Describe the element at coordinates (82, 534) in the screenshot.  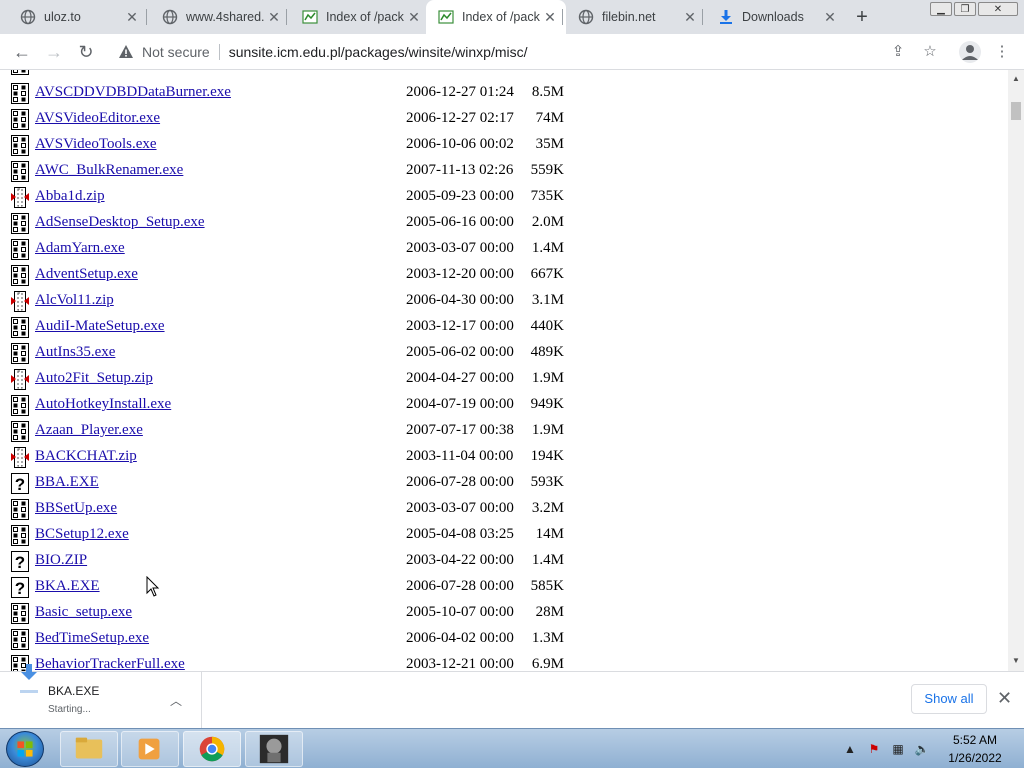
I see `file-link: BCSetup12.exe` at that location.